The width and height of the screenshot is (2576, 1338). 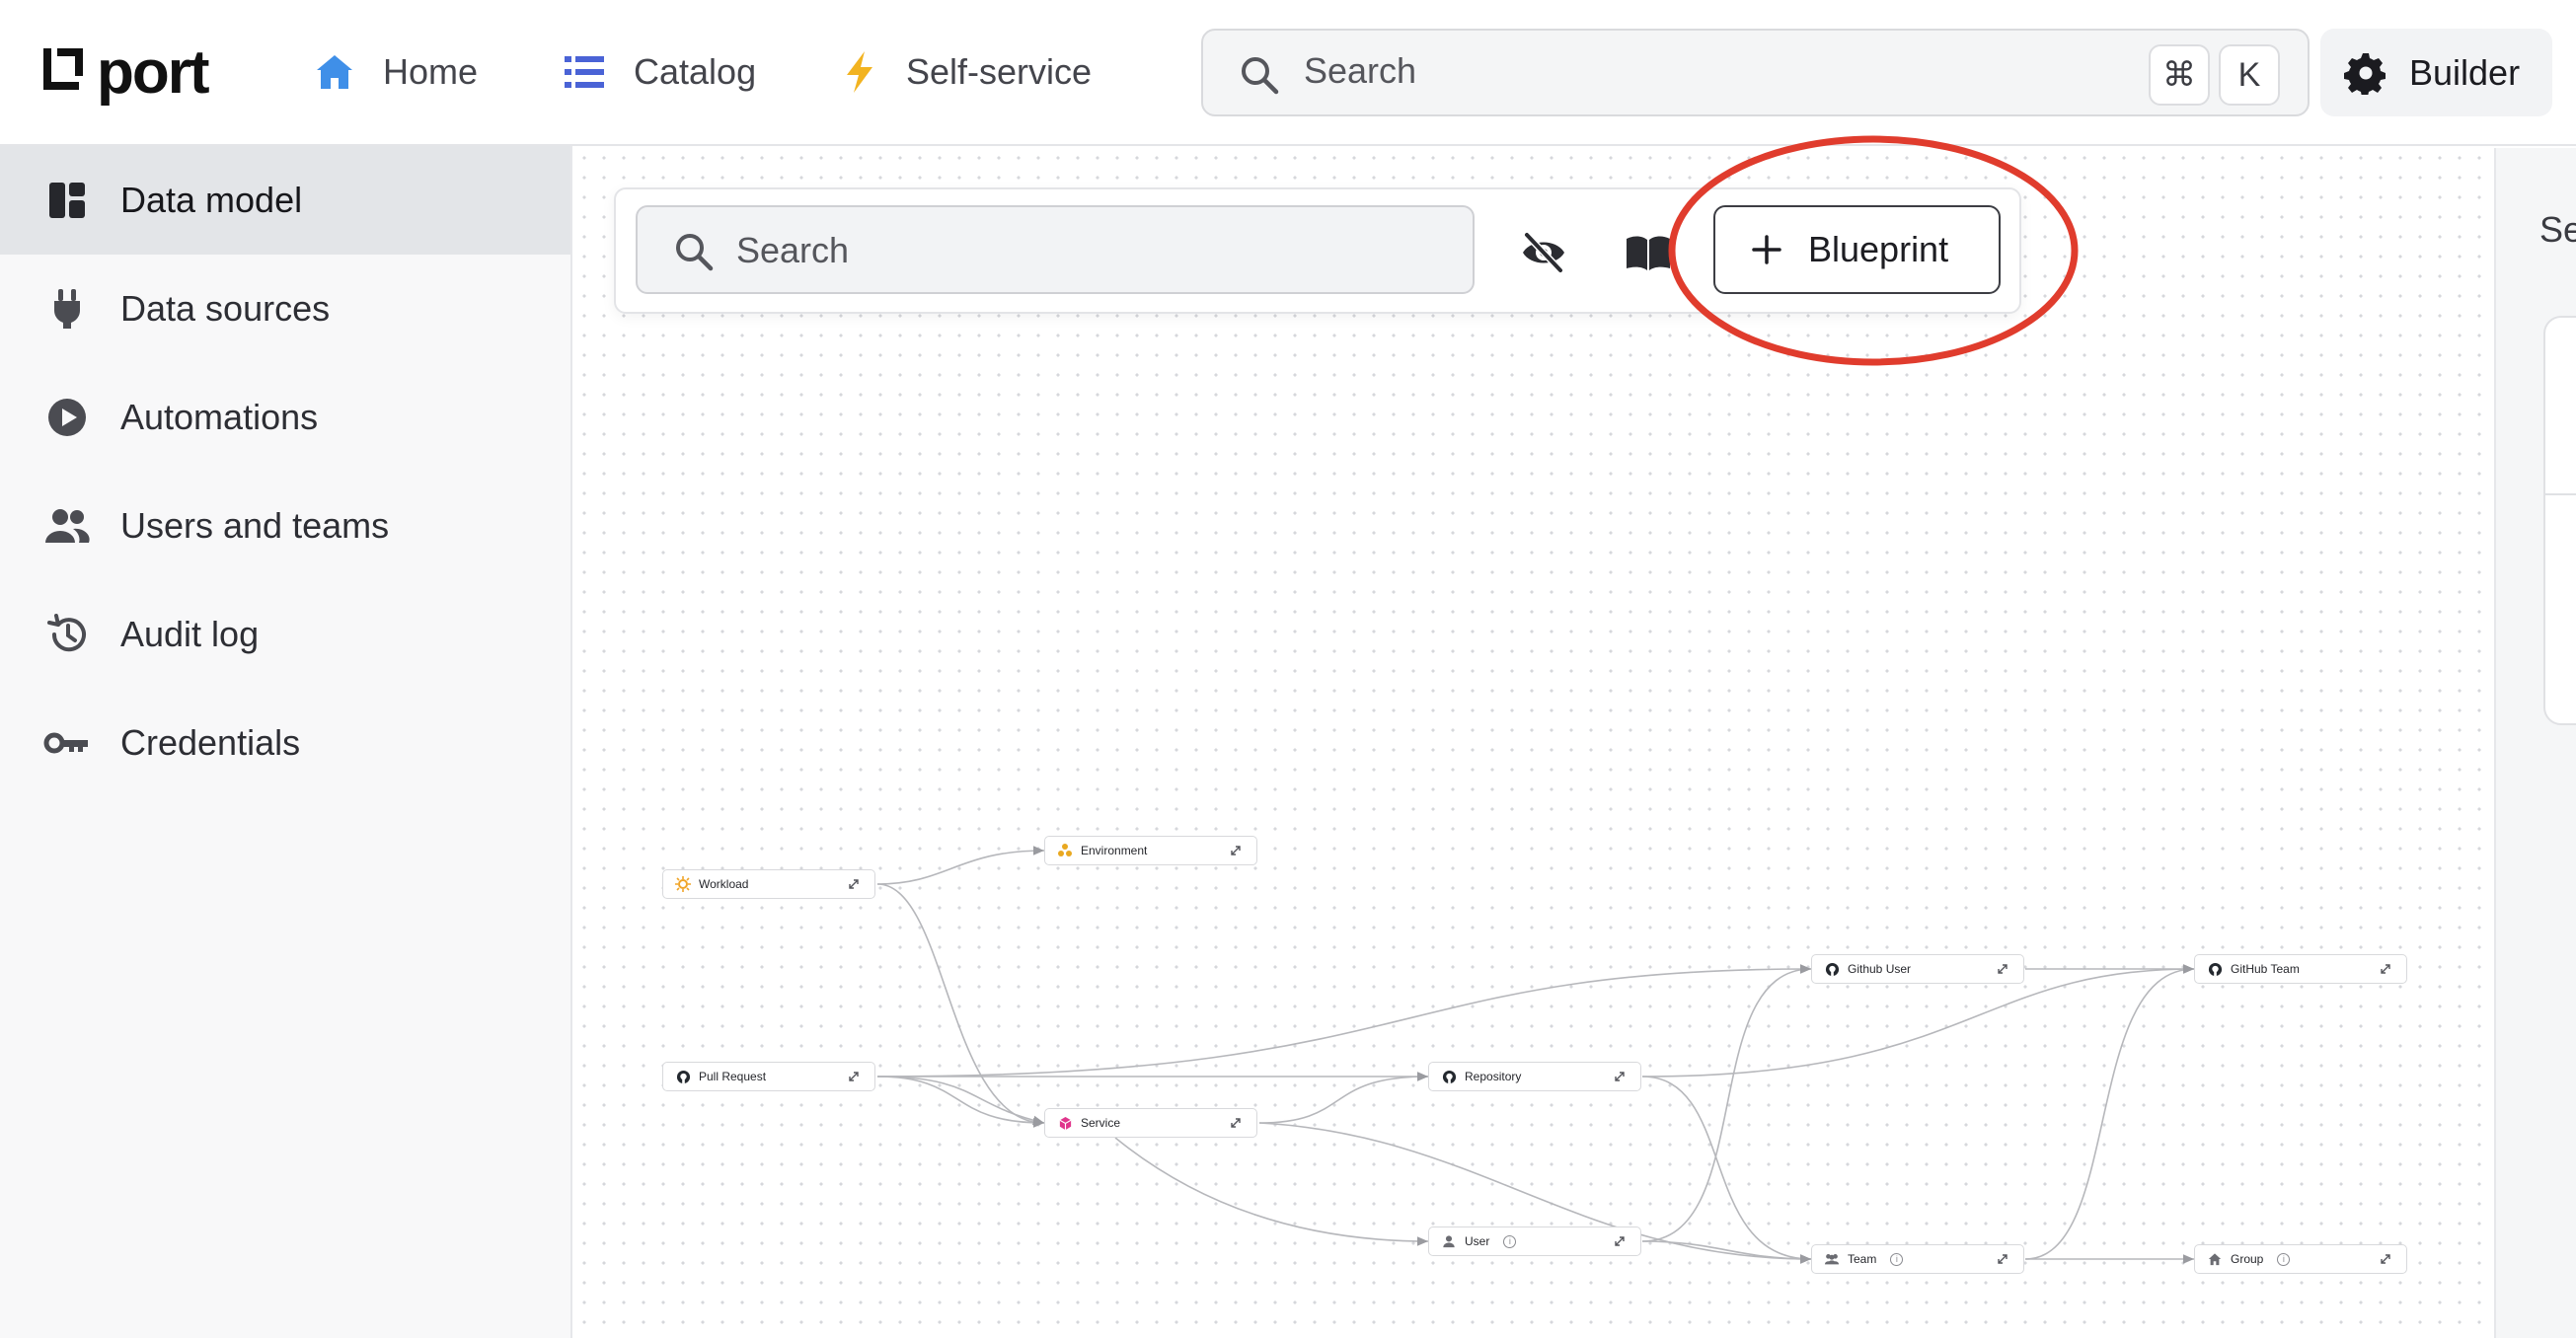 I want to click on global-search-input: Search ⌘ K, so click(x=1755, y=73).